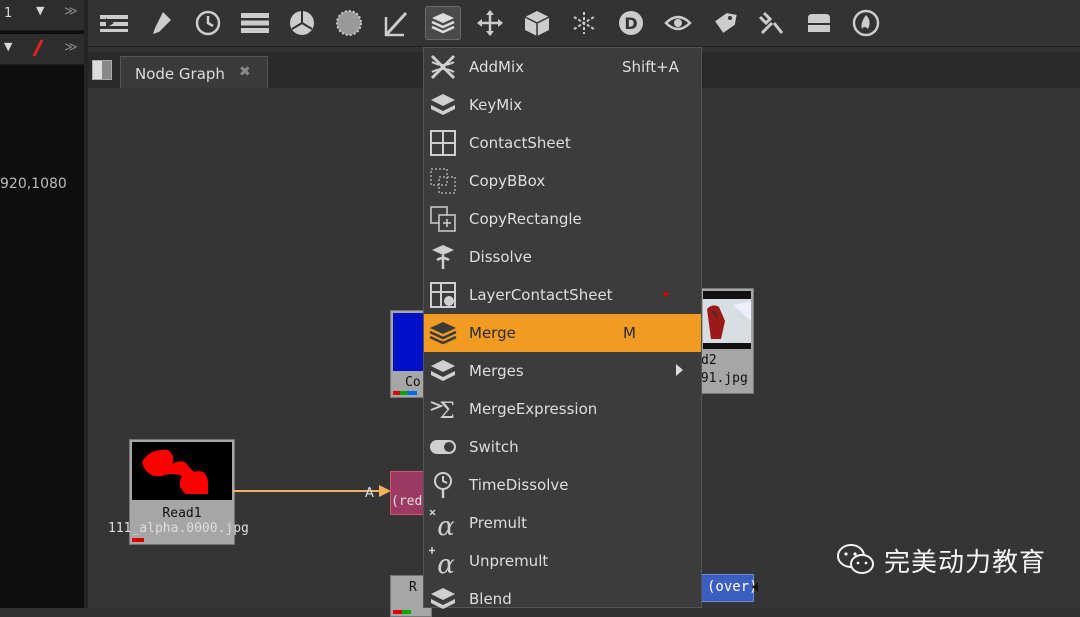  I want to click on menu-label: Premult, so click(498, 523).